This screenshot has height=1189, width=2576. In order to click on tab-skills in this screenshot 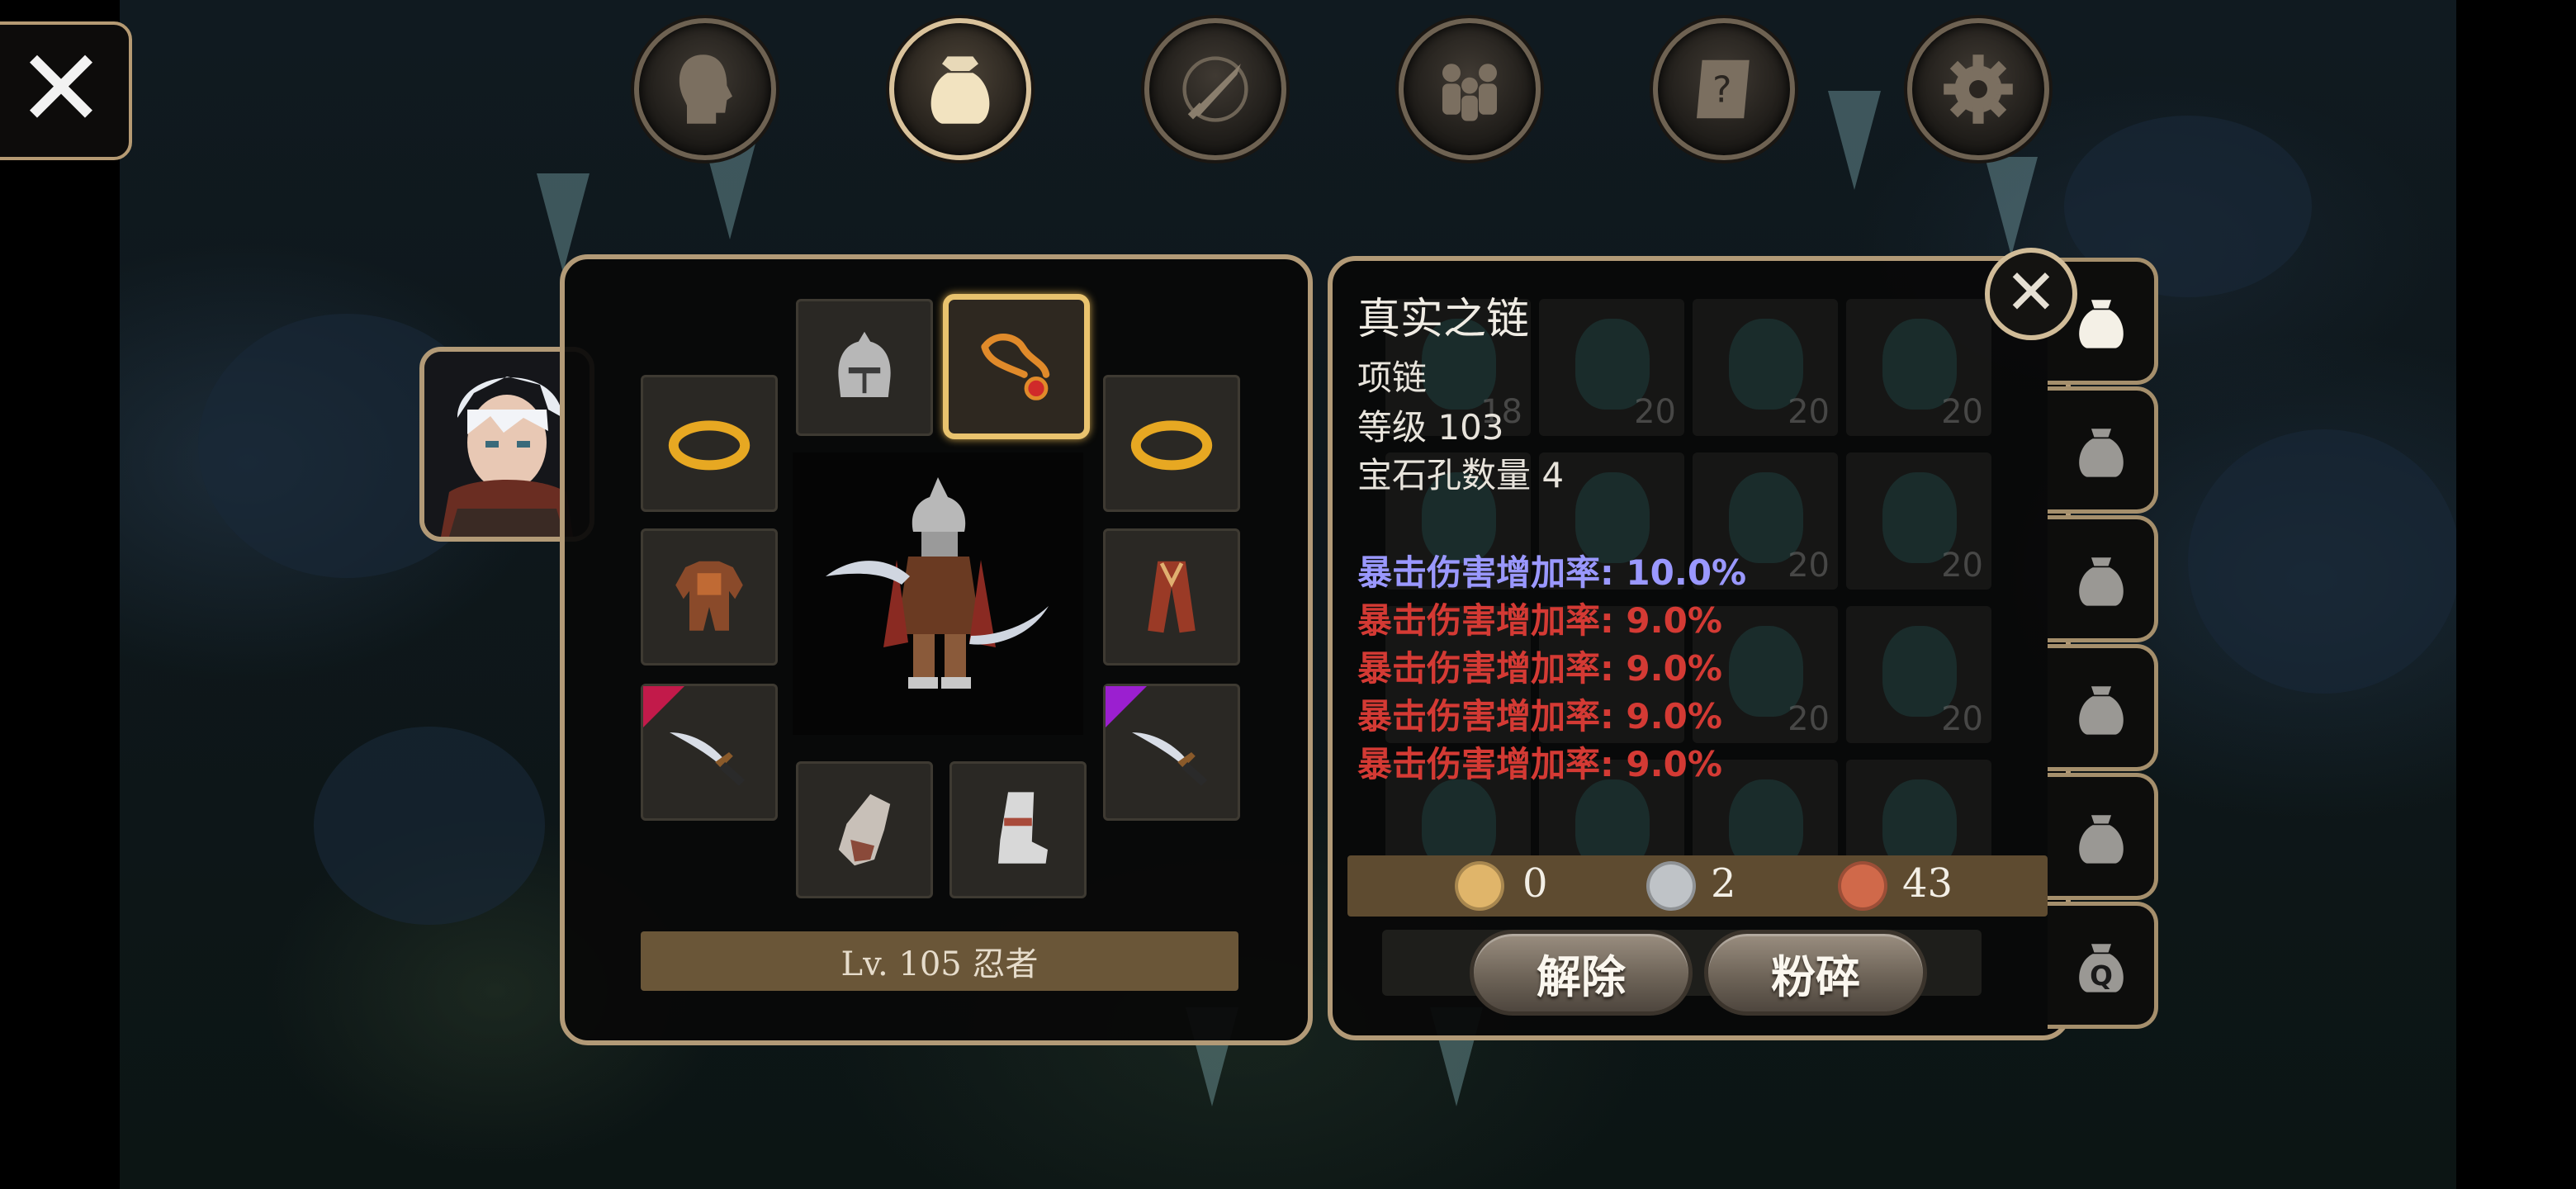, I will do `click(1215, 89)`.